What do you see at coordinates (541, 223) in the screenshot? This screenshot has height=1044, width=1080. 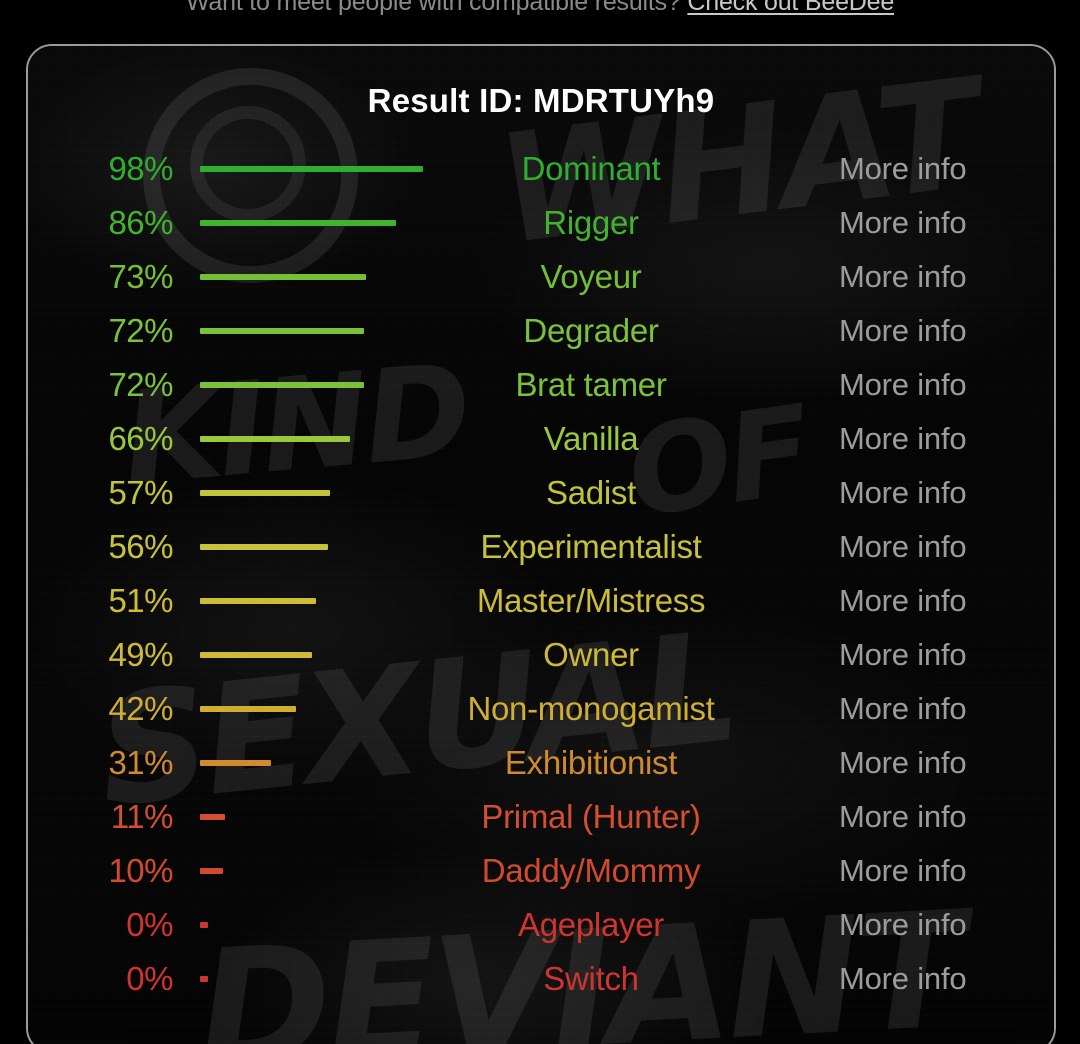 I see `result-row: 86% Rigger More info` at bounding box center [541, 223].